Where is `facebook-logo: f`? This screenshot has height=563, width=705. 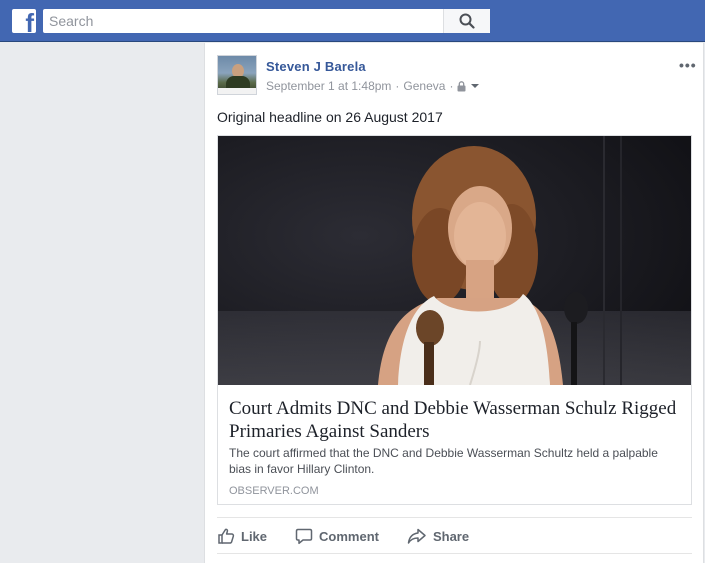
facebook-logo: f is located at coordinates (24, 21).